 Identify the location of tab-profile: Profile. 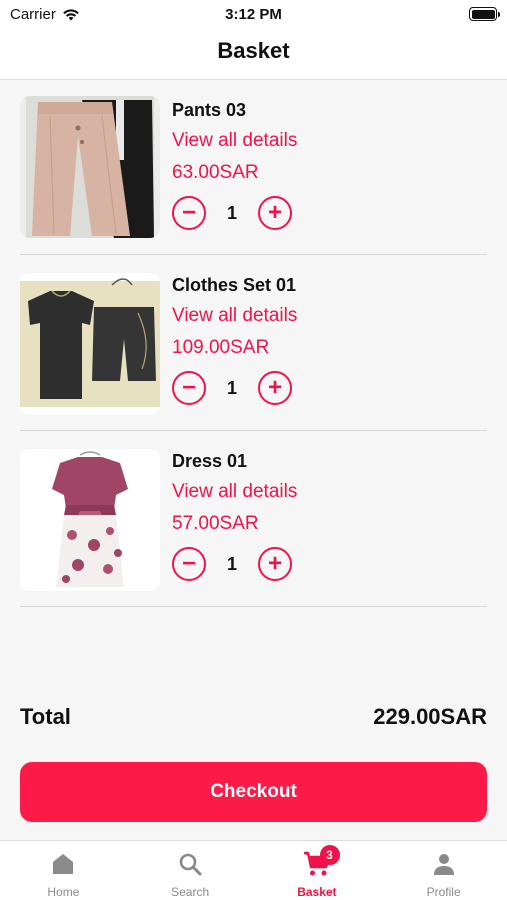
(443, 870).